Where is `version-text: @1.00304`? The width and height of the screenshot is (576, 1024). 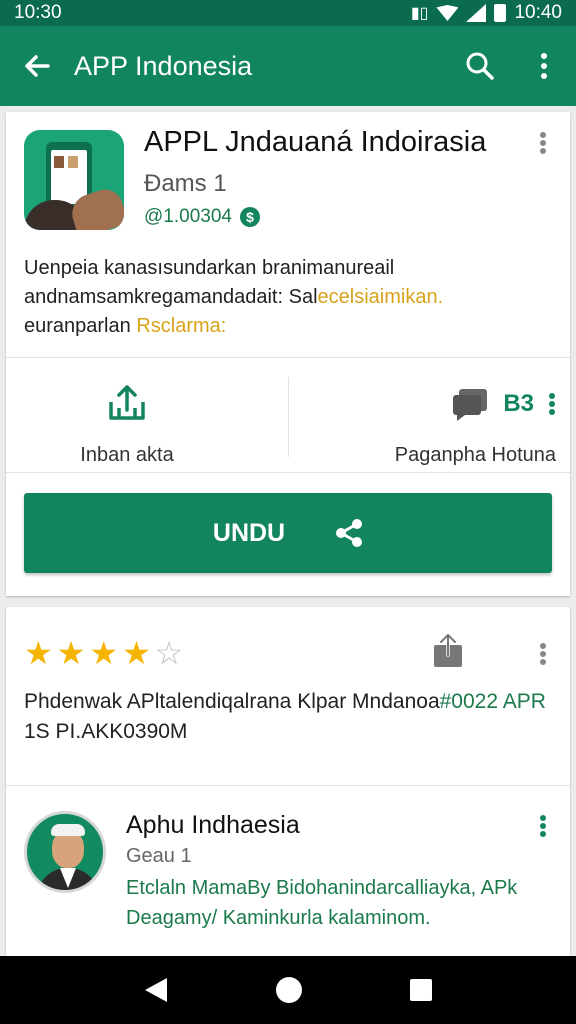 version-text: @1.00304 is located at coordinates (188, 216).